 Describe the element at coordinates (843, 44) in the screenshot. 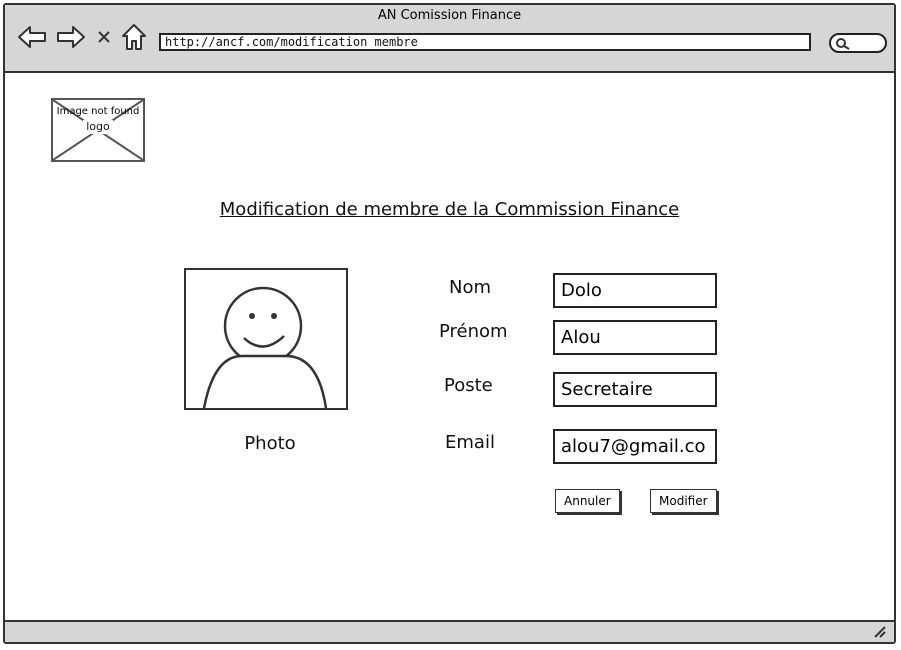

I see `search-icon` at that location.